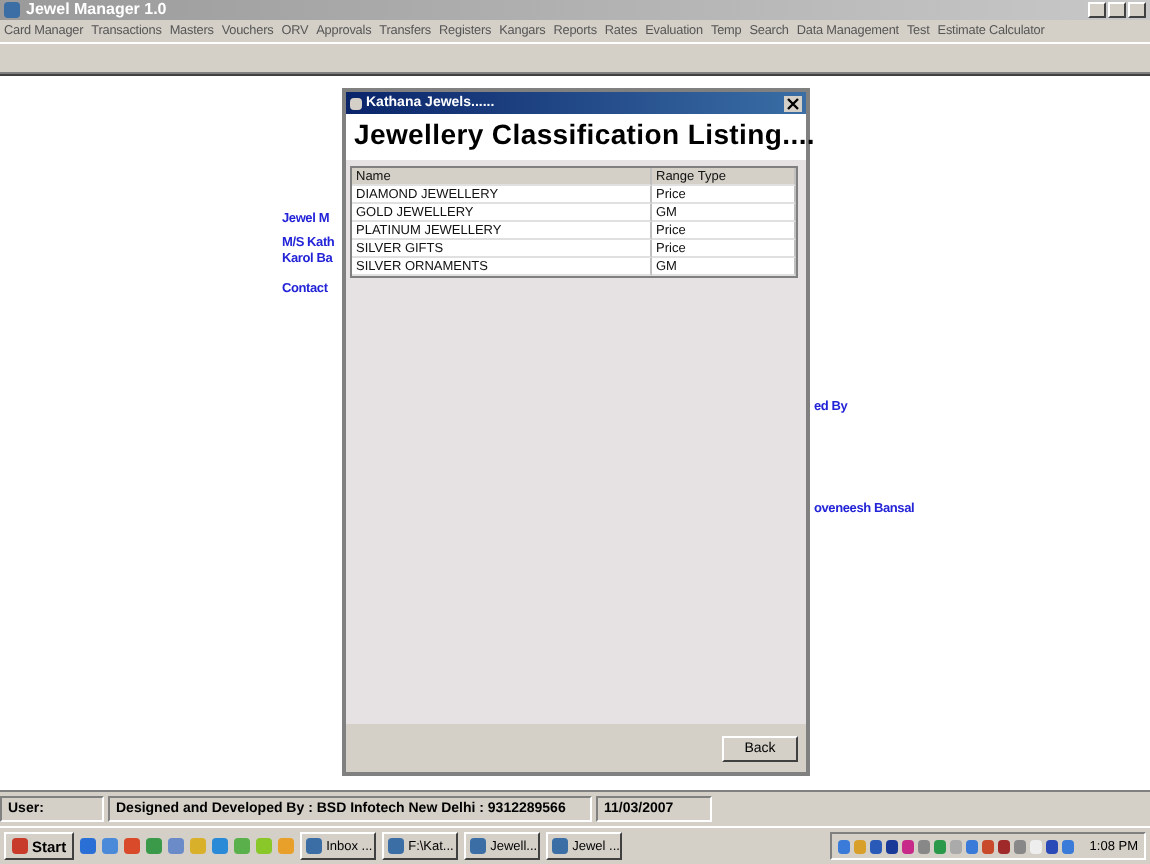 The image size is (1150, 864). Describe the element at coordinates (1117, 10) in the screenshot. I see `restore-button` at that location.